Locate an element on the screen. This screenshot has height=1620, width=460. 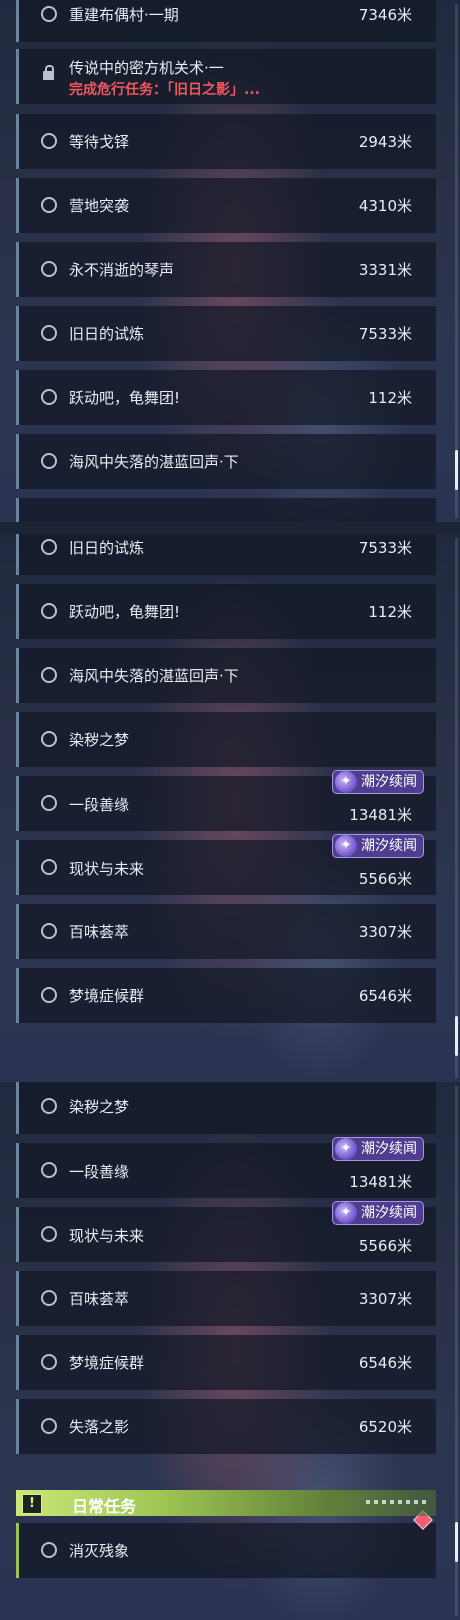
daily-quests-header: ! 日常任务 is located at coordinates (226, 1503).